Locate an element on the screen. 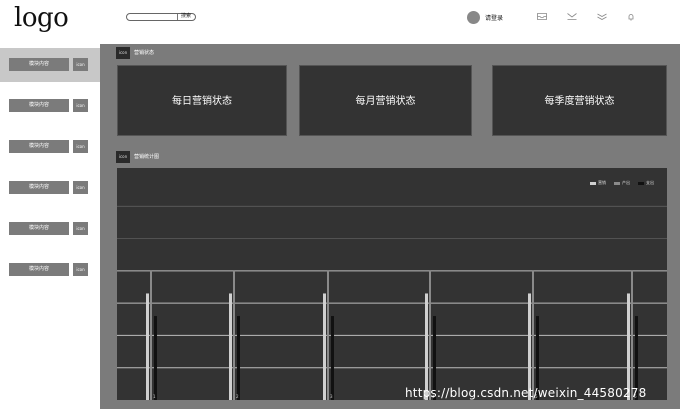 This screenshot has width=685, height=415. login-link: 请登录 is located at coordinates (494, 17).